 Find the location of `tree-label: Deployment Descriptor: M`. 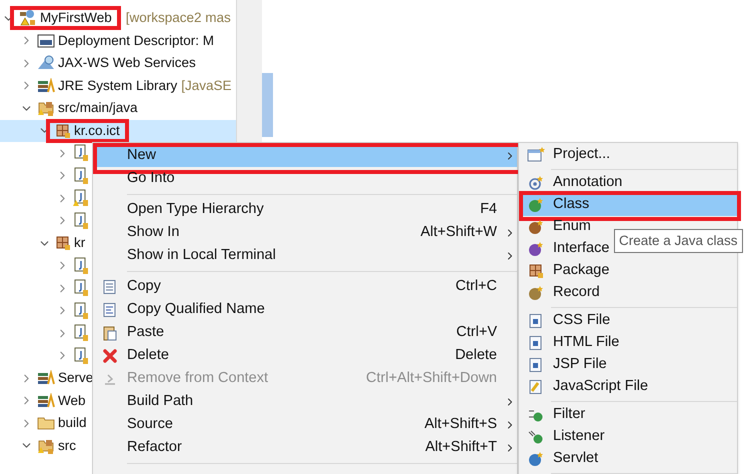

tree-label: Deployment Descriptor: M is located at coordinates (136, 41).